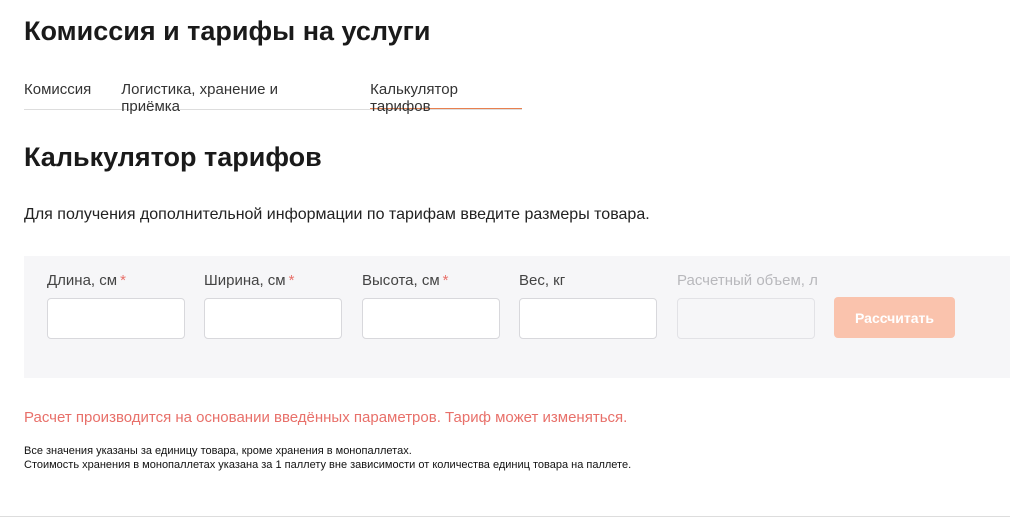 This screenshot has width=1010, height=519. I want to click on volume-field: Расчетный объем, л, so click(747, 305).